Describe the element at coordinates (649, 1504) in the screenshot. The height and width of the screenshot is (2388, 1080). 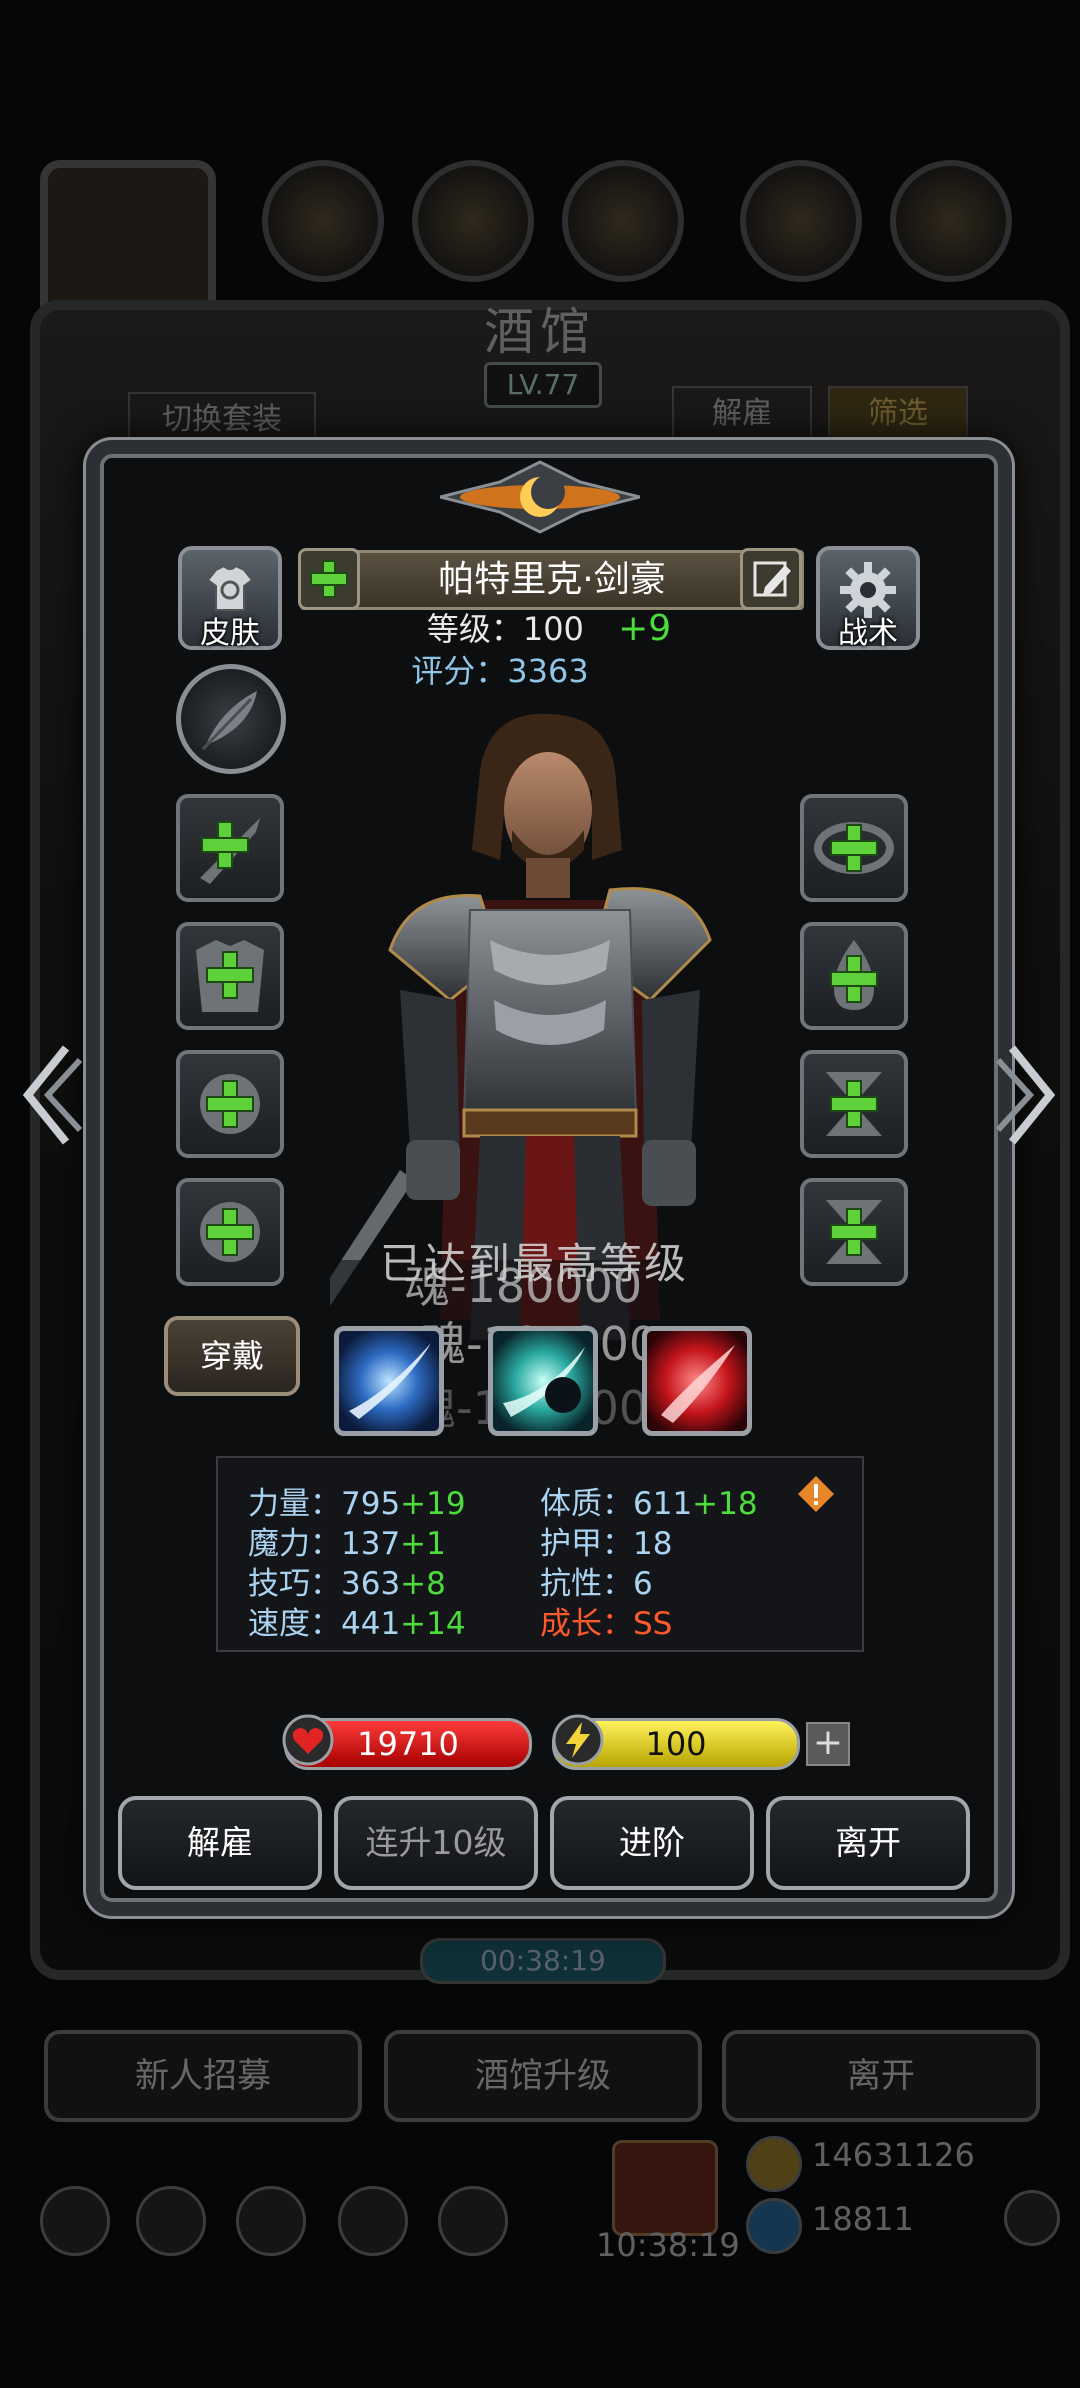
I see `stat-constitution: 体质：611+18` at that location.